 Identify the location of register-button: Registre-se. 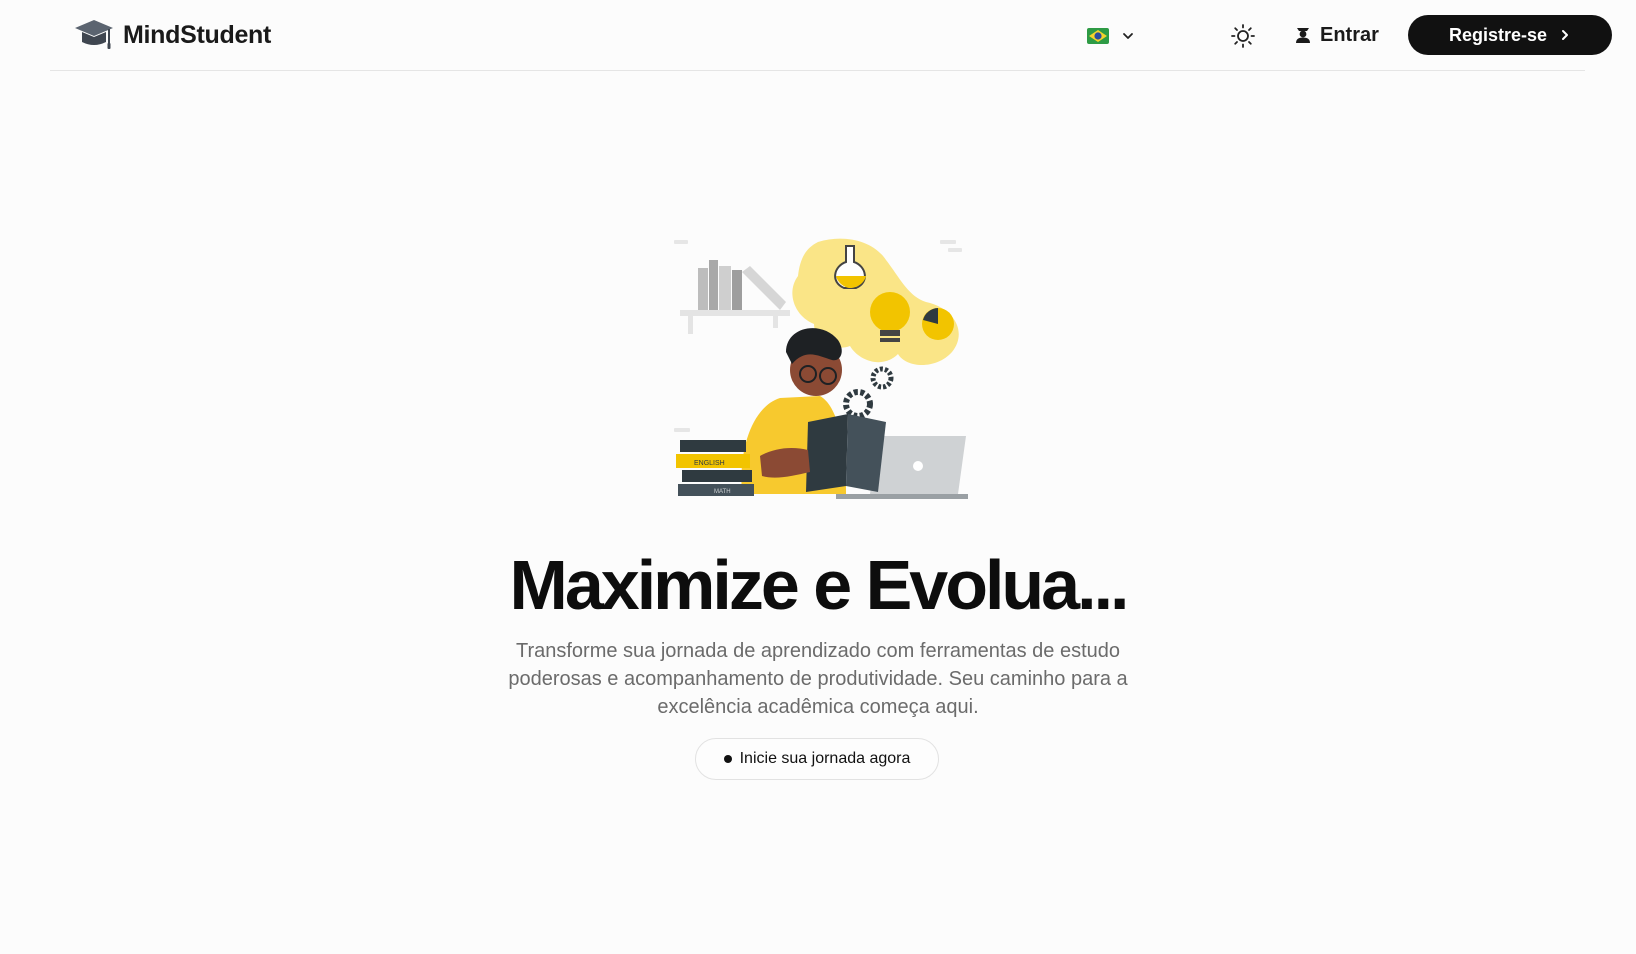
(1510, 35).